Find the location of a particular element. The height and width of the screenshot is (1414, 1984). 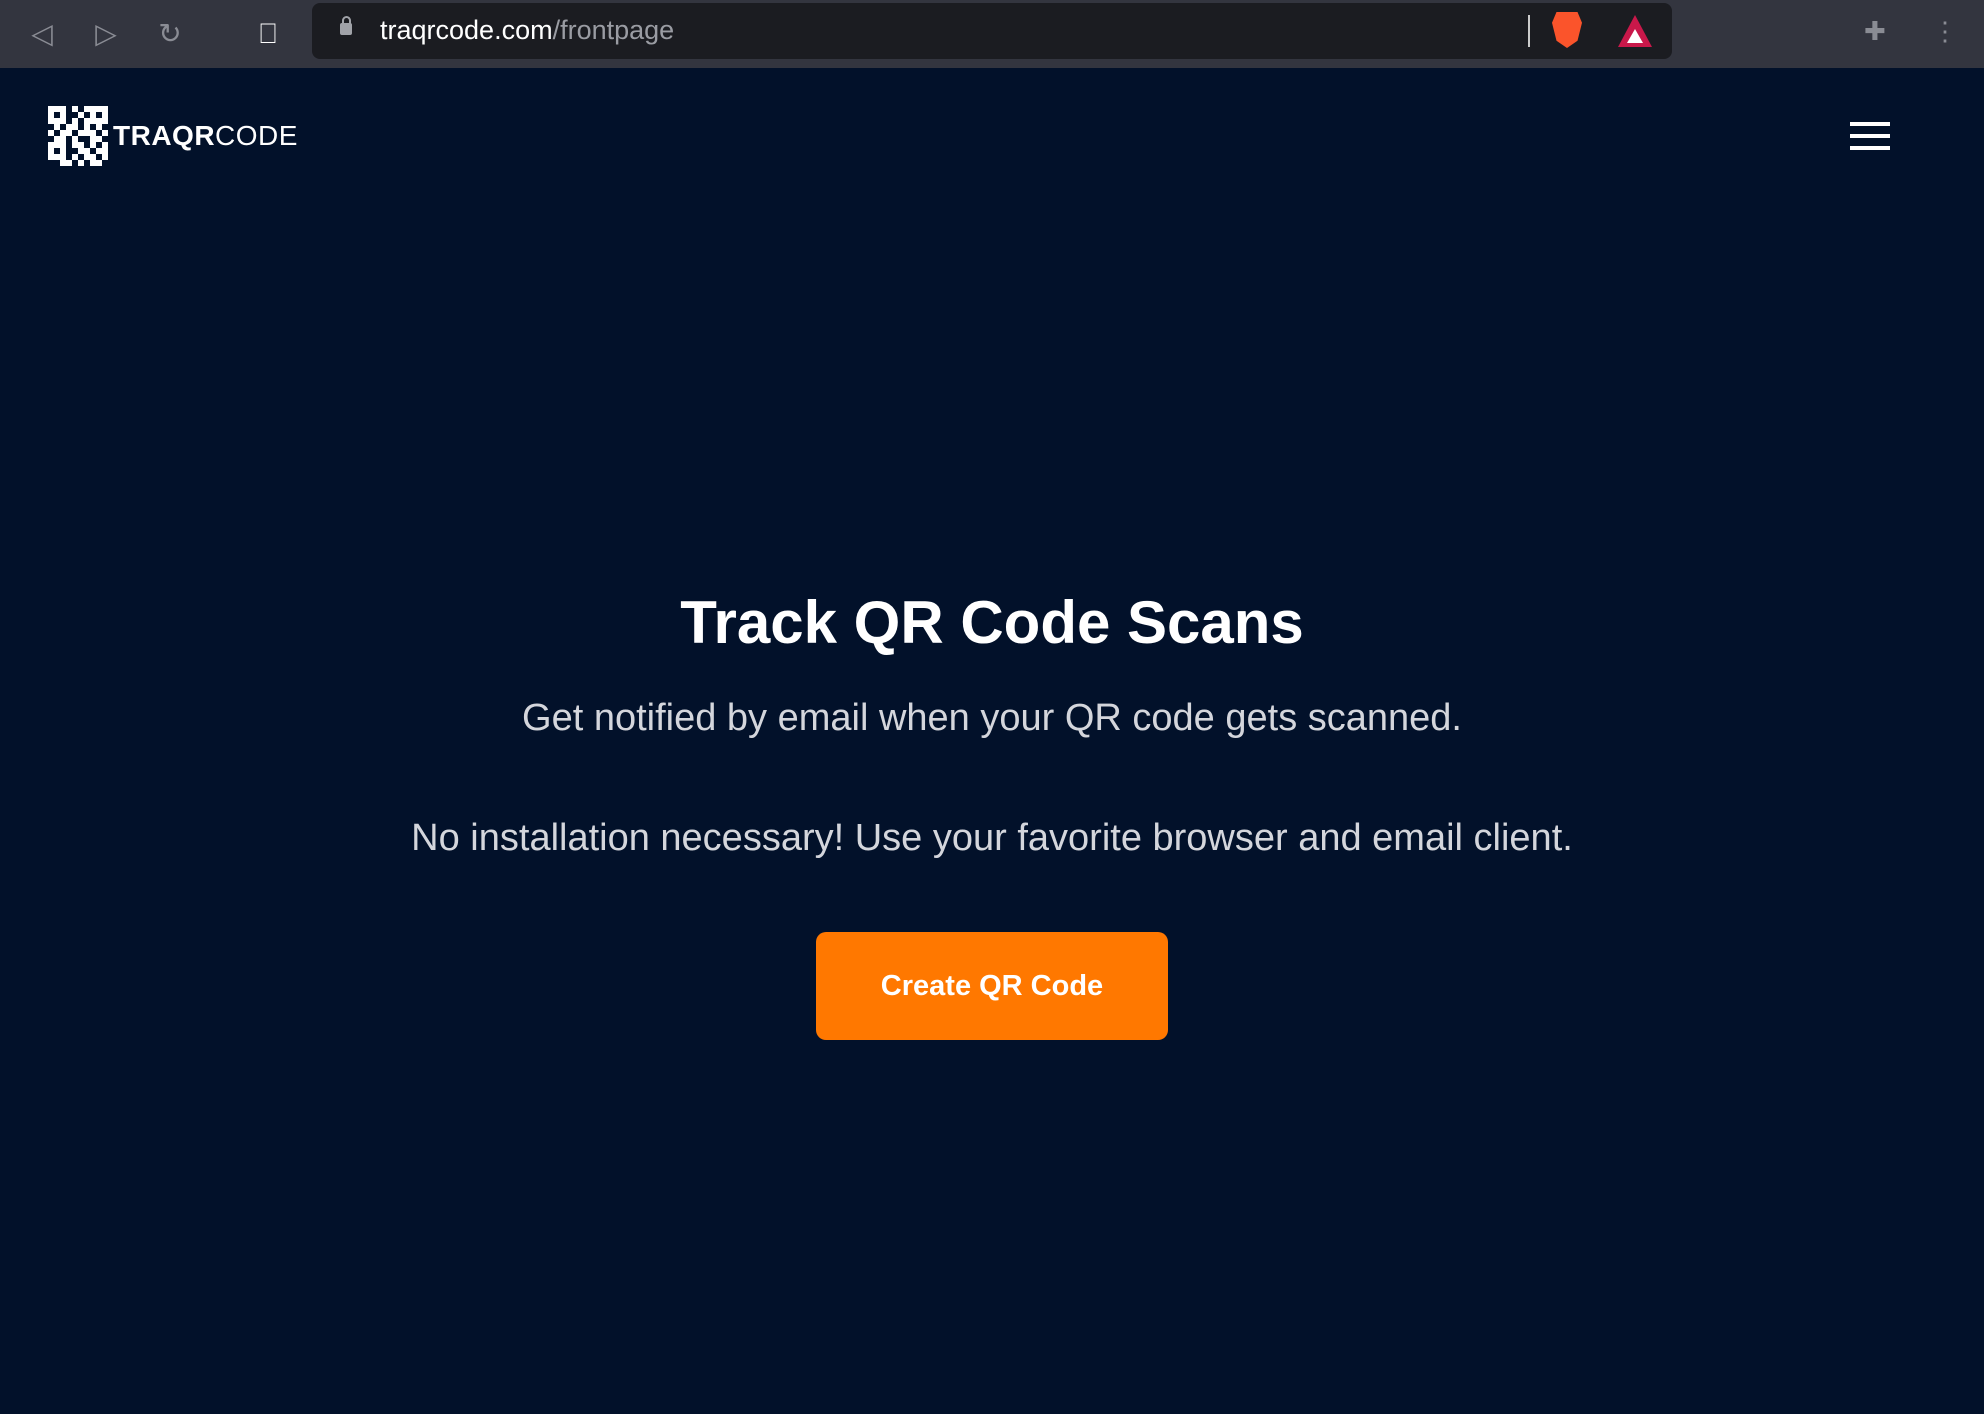

forward-icon: ▷ is located at coordinates (106, 34).